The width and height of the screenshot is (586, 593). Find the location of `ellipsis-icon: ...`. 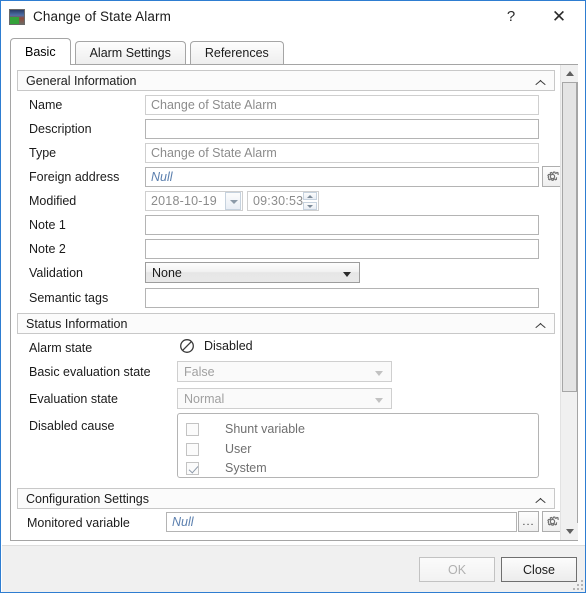

ellipsis-icon: ... is located at coordinates (528, 521).